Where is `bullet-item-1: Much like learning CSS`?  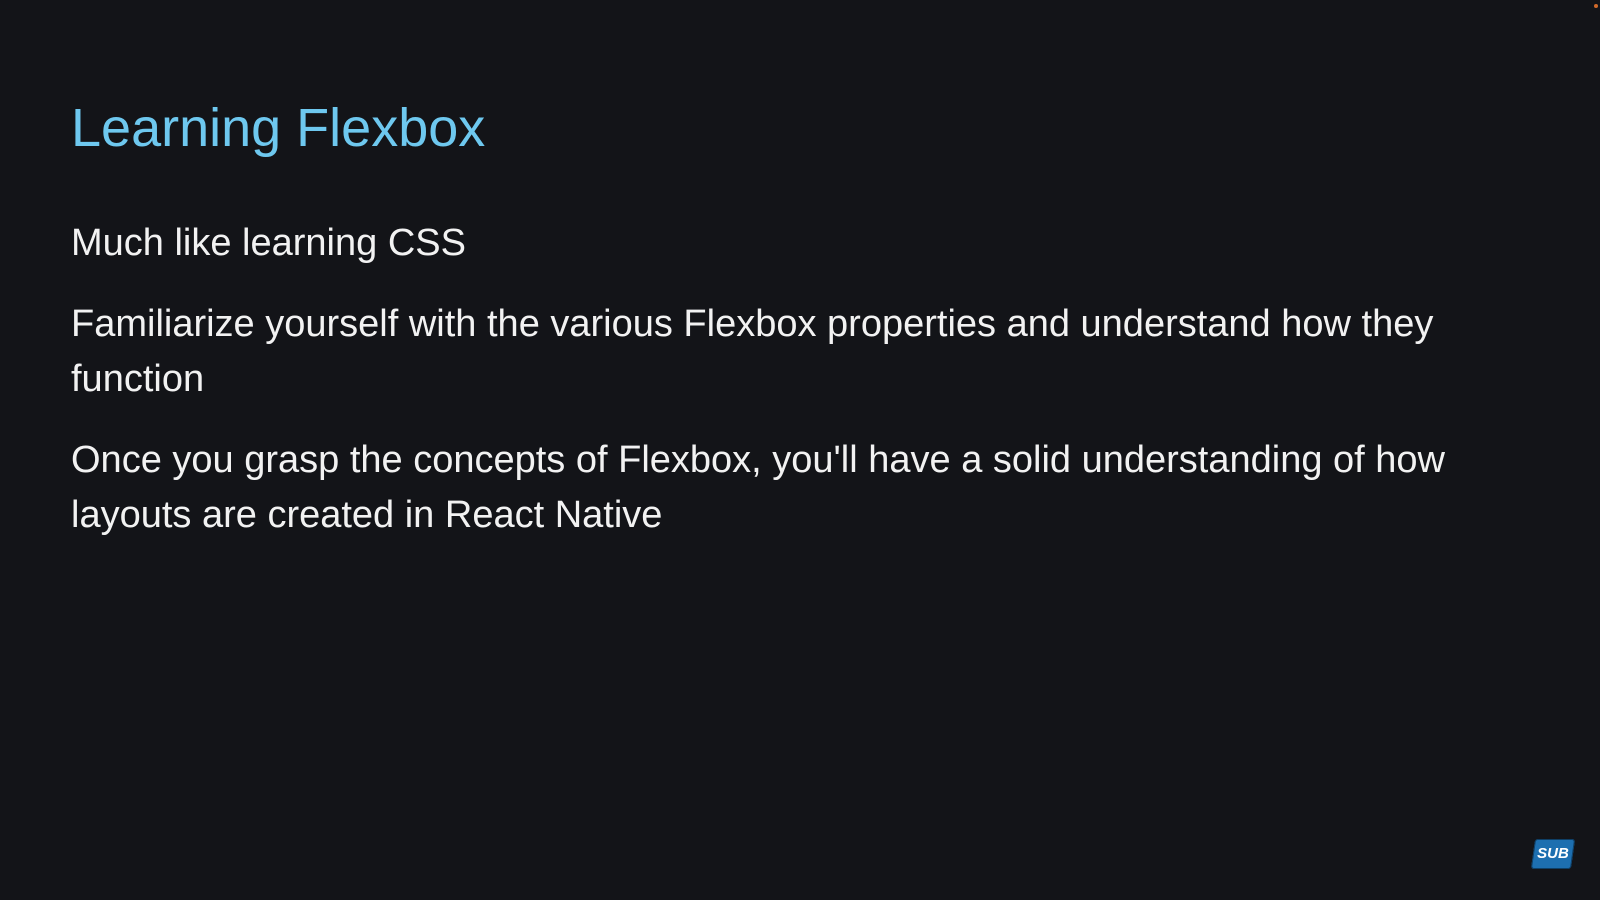 bullet-item-1: Much like learning CSS is located at coordinates (268, 243).